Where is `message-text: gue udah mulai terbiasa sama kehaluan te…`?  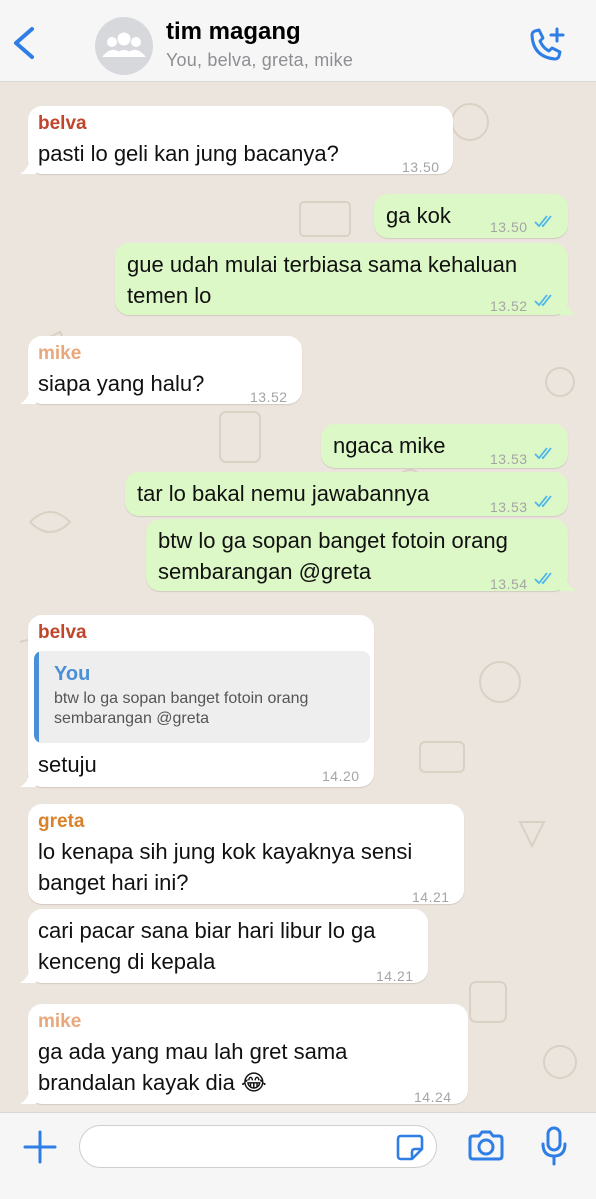
message-text: gue udah mulai terbiasa sama kehaluan te… is located at coordinates (322, 280).